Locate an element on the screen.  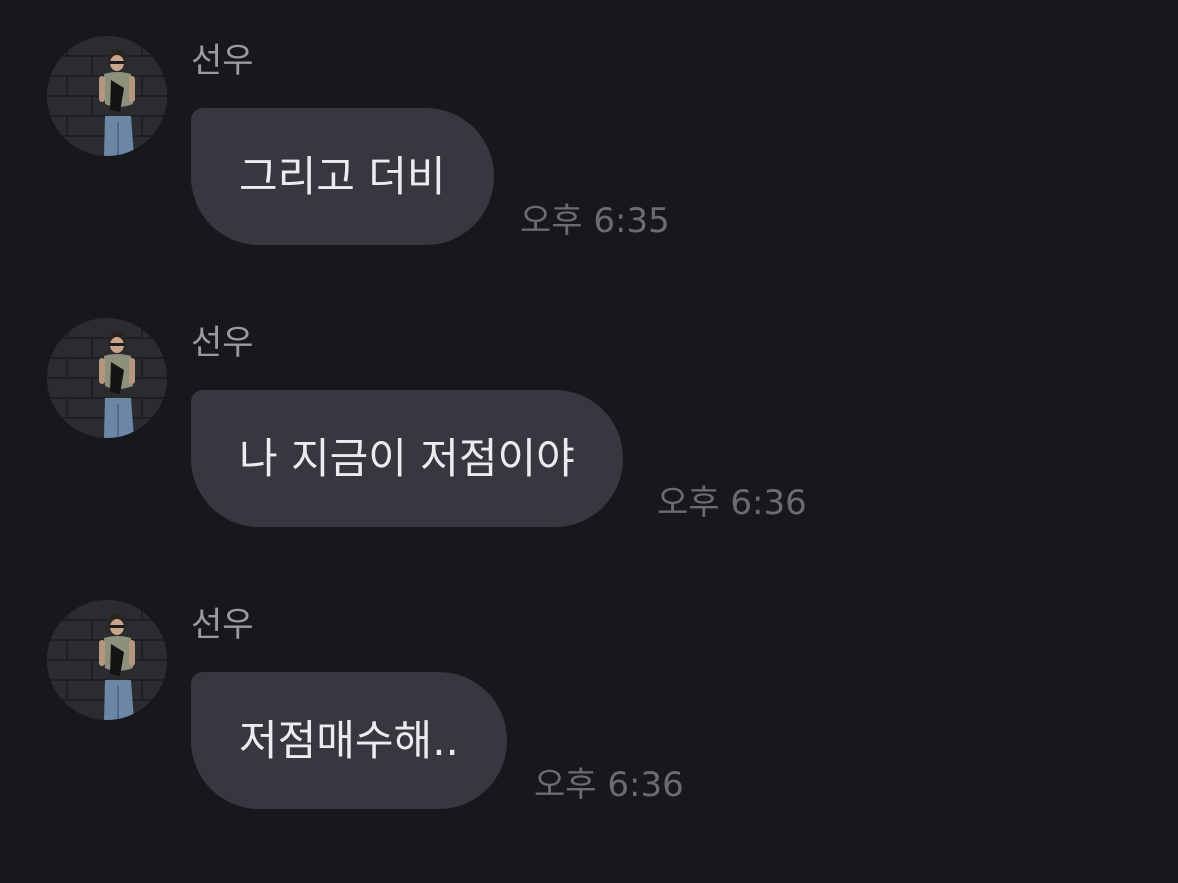
message-bubble: 그리고 더비 is located at coordinates (342, 176).